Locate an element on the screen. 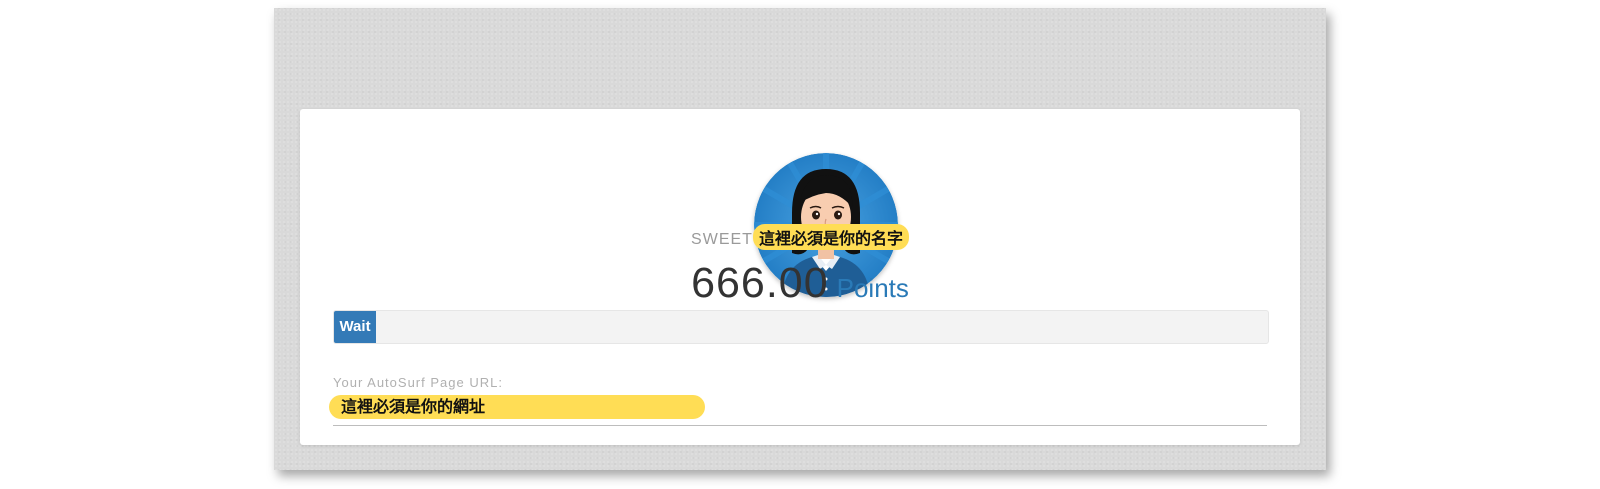 The width and height of the screenshot is (1600, 489). progress-fill: Wait is located at coordinates (355, 327).